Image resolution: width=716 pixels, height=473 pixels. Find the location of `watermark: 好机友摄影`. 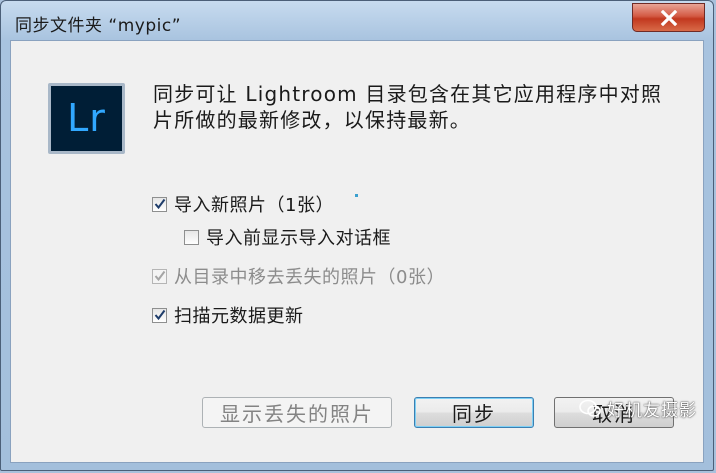

watermark: 好机友摄影 is located at coordinates (638, 408).